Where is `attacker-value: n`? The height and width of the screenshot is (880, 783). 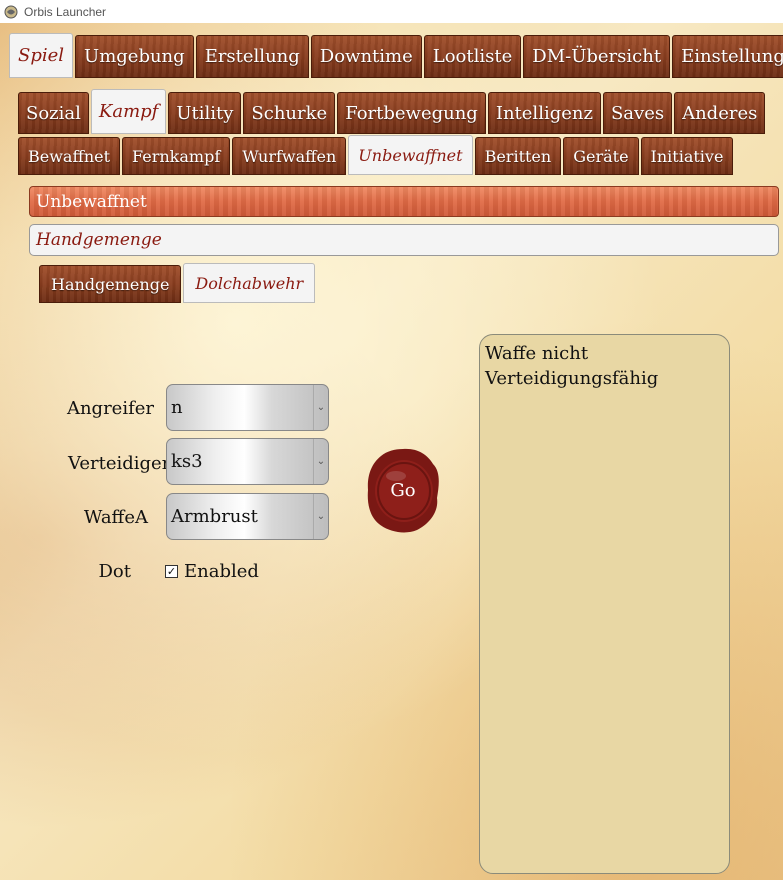 attacker-value: n is located at coordinates (177, 407).